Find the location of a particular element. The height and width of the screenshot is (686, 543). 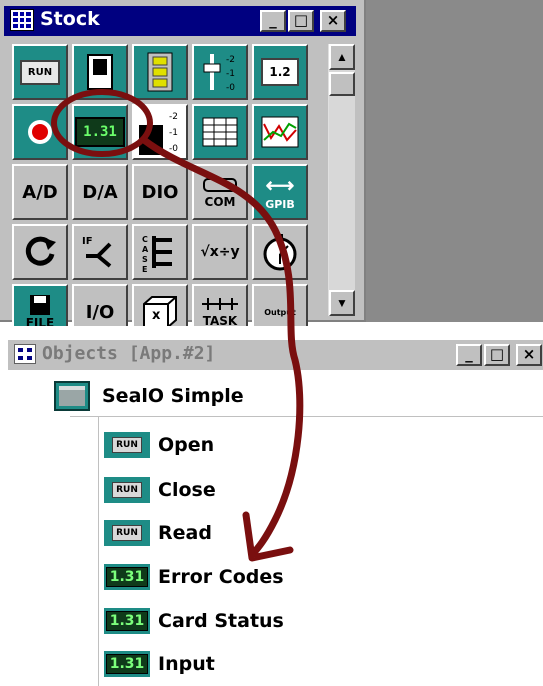

bar-meter-tool: -2 -1 -0 is located at coordinates (160, 132).